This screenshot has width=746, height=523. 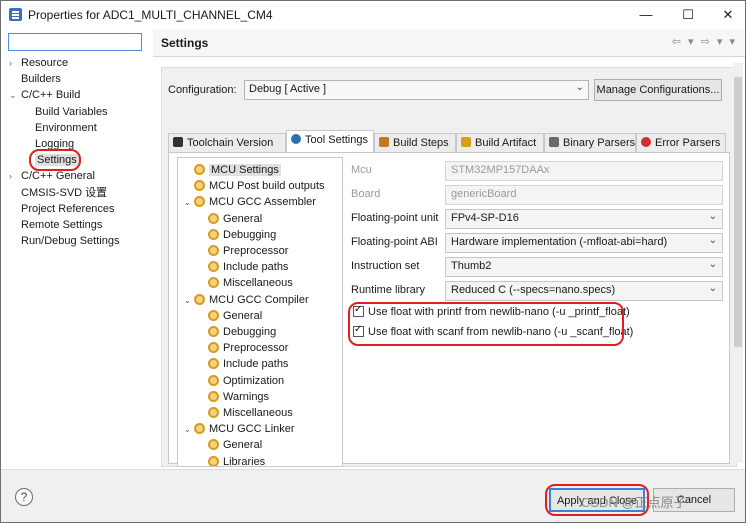 What do you see at coordinates (728, 15) in the screenshot?
I see `close-button: ✕` at bounding box center [728, 15].